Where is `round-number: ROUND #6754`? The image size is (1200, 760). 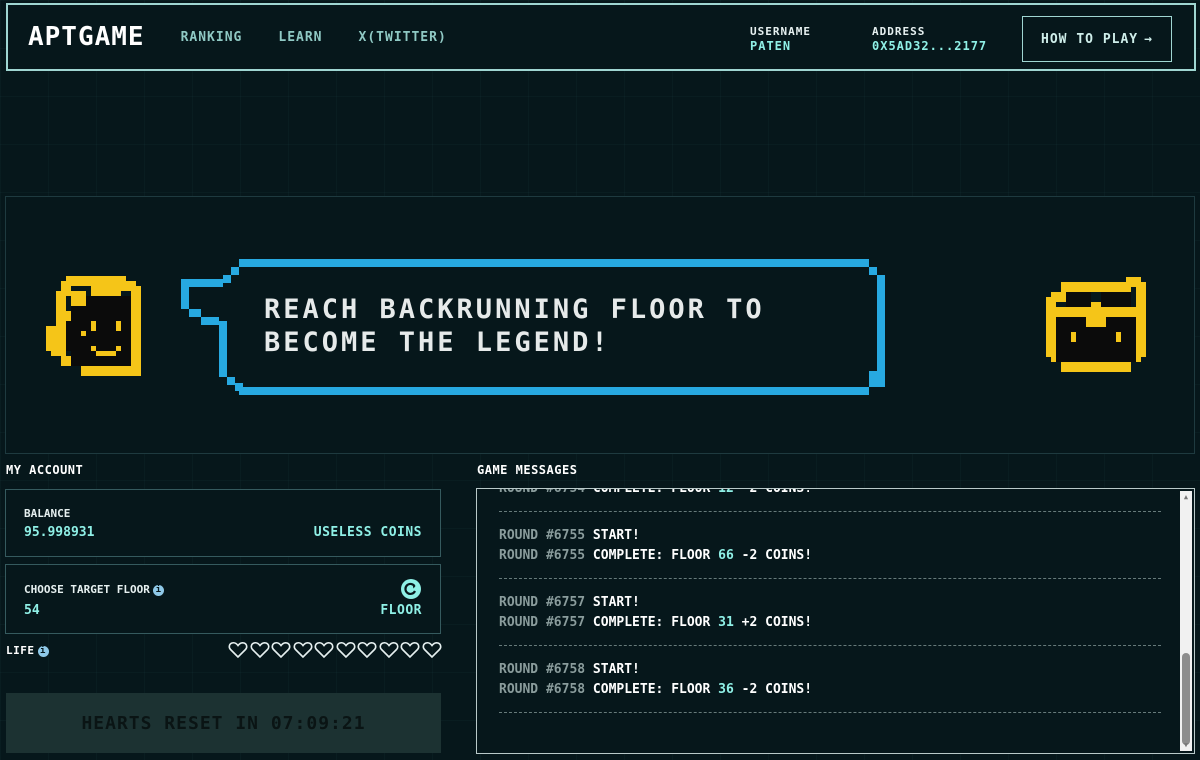 round-number: ROUND #6754 is located at coordinates (542, 492).